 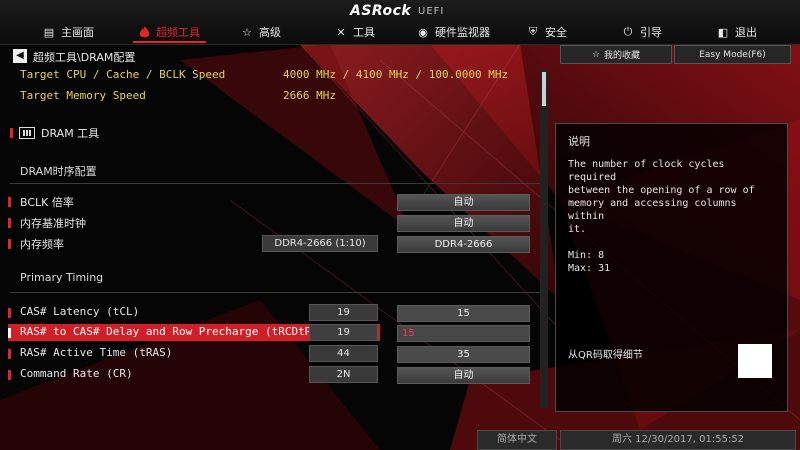 What do you see at coordinates (463, 244) in the screenshot?
I see `dram-frequency-select: DDR4-2666` at bounding box center [463, 244].